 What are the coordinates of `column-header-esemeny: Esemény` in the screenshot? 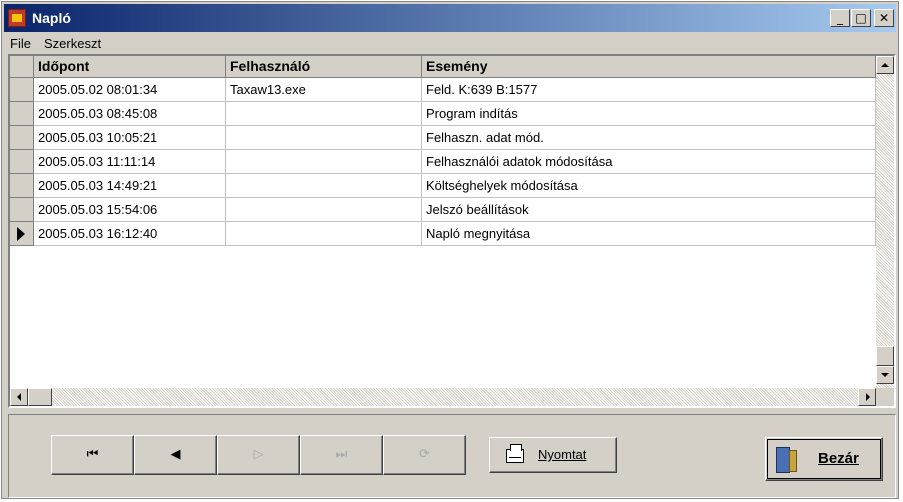 It's located at (649, 67).